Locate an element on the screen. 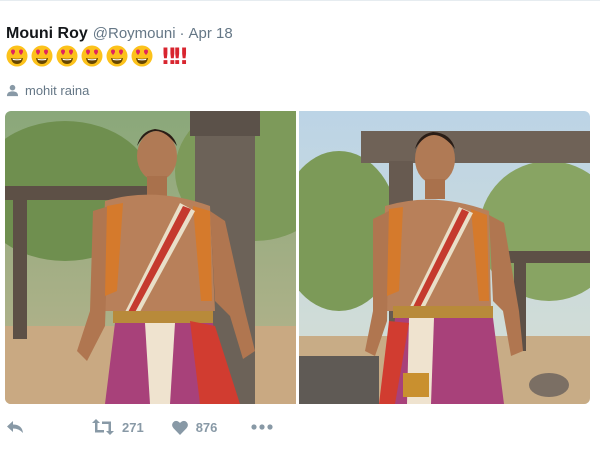 This screenshot has width=600, height=450. emoji-row is located at coordinates (81, 58).